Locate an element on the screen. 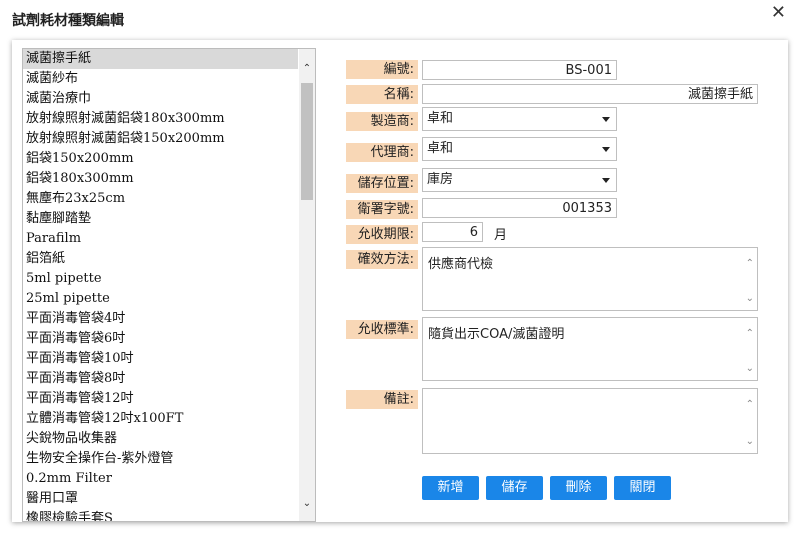 The image size is (794, 536). verification-value: 供應商代檢 is located at coordinates (461, 264).